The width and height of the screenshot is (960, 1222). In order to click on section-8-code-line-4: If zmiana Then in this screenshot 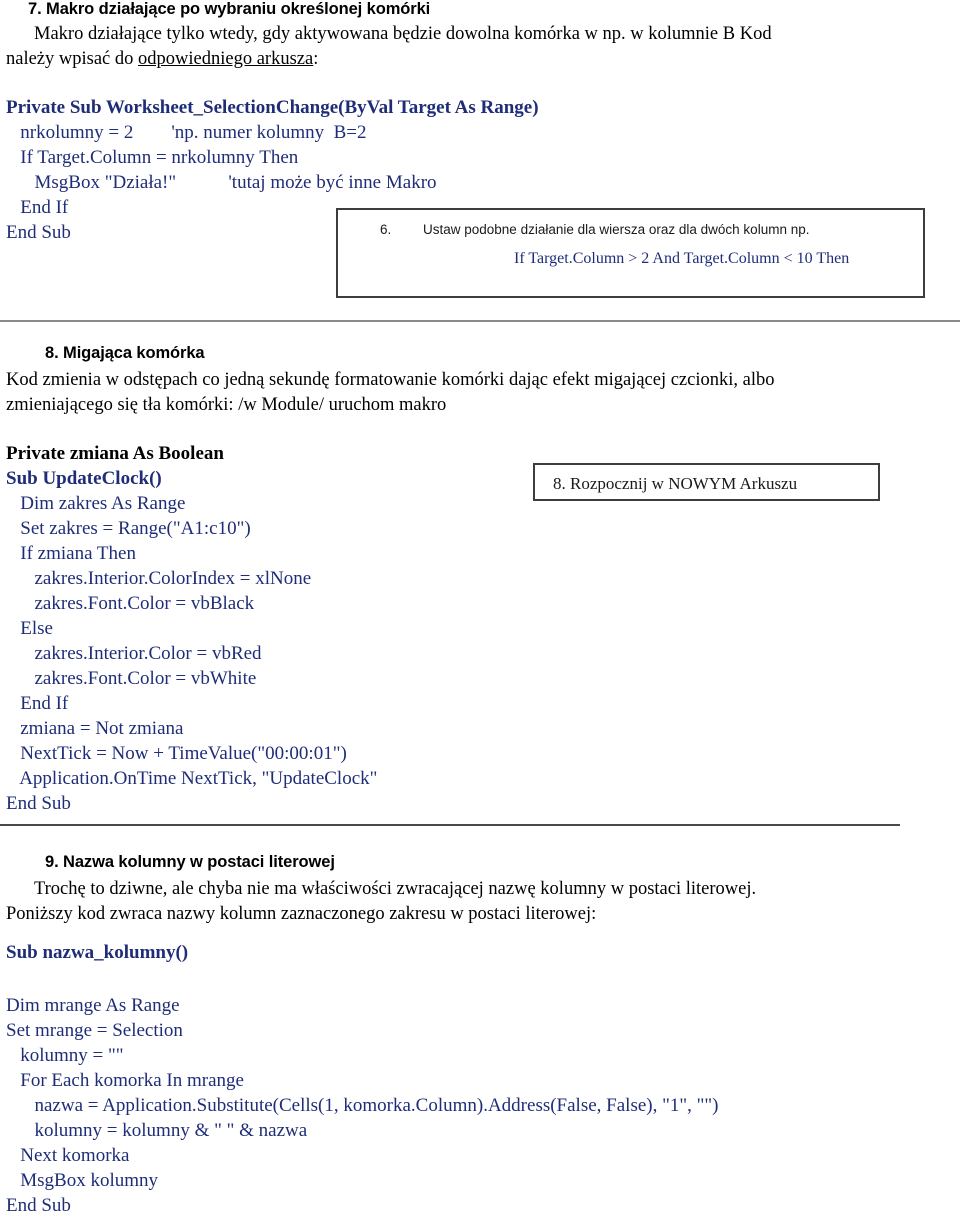, I will do `click(71, 553)`.